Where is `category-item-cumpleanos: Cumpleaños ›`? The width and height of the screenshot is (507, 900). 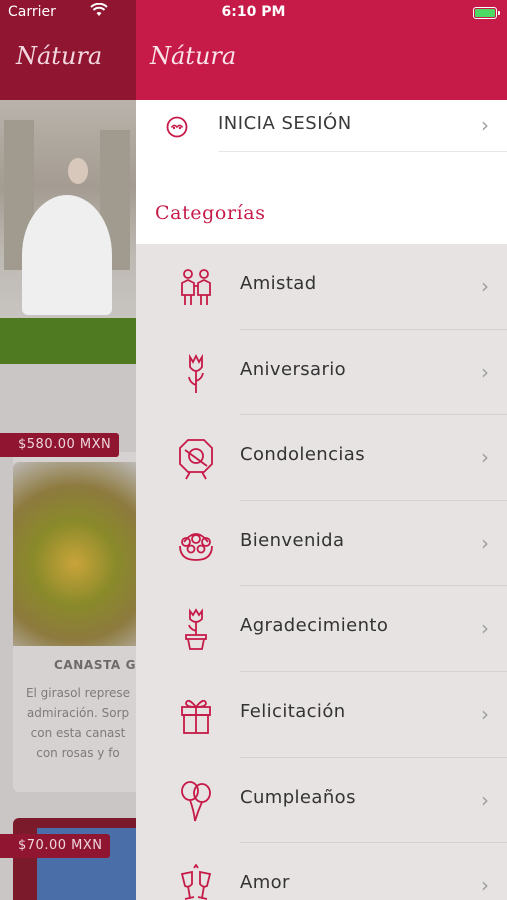 category-item-cumpleanos: Cumpleaños › is located at coordinates (321, 801).